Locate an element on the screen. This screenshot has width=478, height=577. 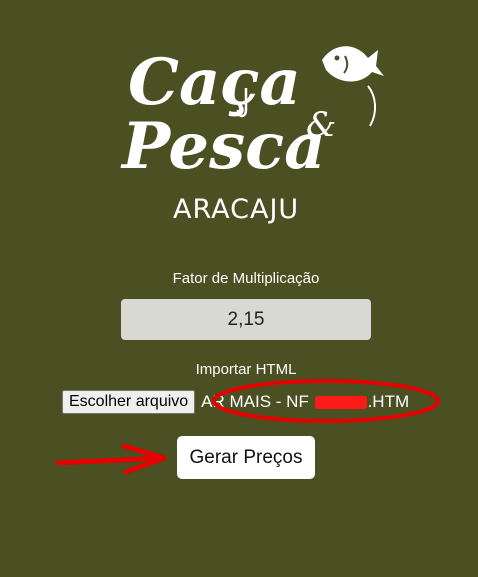
logo-line2: Pesca is located at coordinates (223, 146).